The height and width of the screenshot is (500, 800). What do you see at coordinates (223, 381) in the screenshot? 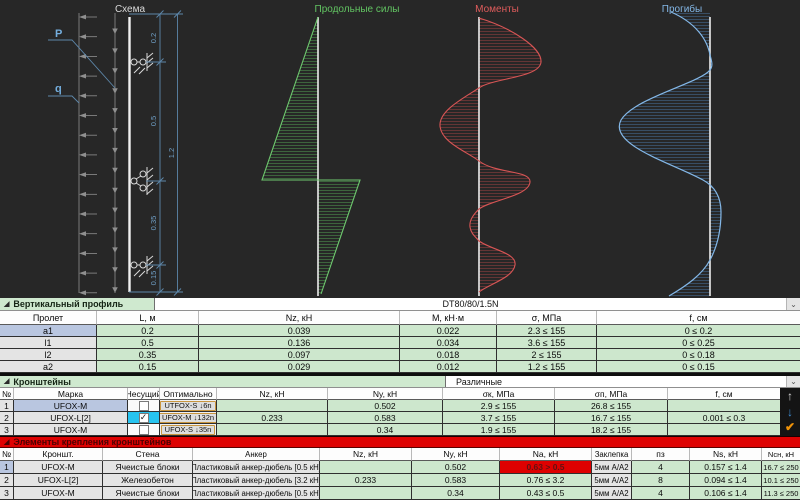
I see `brackets-group-header: ◢ Кронштейны` at bounding box center [223, 381].